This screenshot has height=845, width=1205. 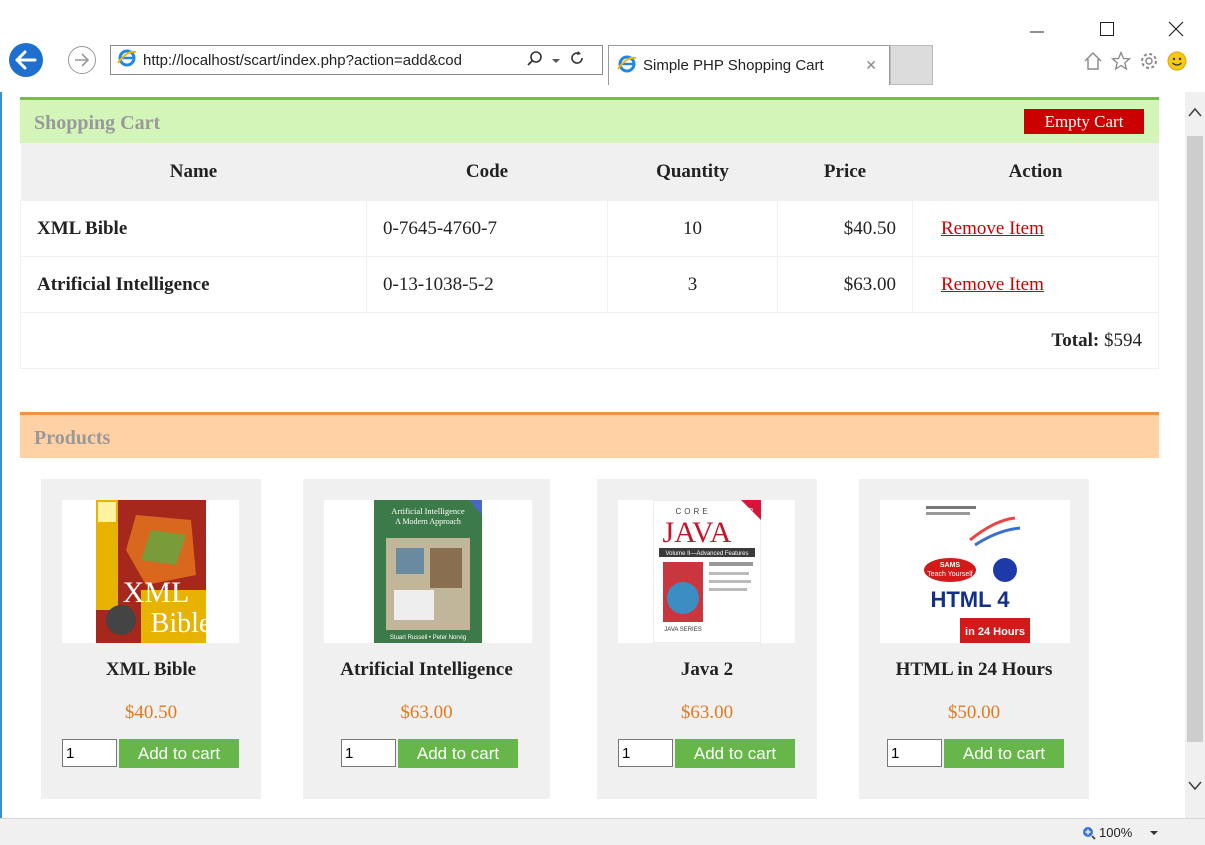 I want to click on maximize-button, so click(x=1107, y=29).